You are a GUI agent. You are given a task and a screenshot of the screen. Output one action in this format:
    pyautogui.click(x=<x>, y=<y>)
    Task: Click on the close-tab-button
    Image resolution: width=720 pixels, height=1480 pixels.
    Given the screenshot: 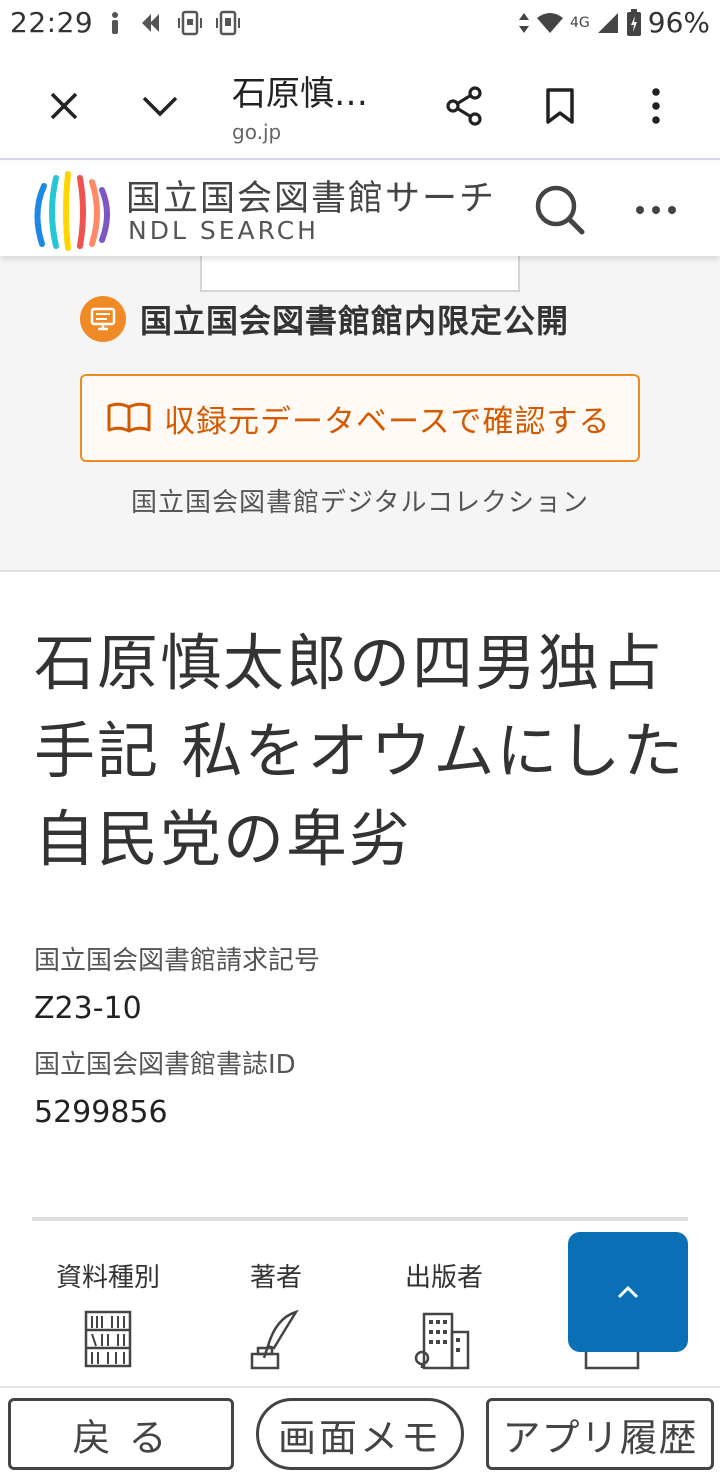 What is the action you would take?
    pyautogui.click(x=64, y=106)
    